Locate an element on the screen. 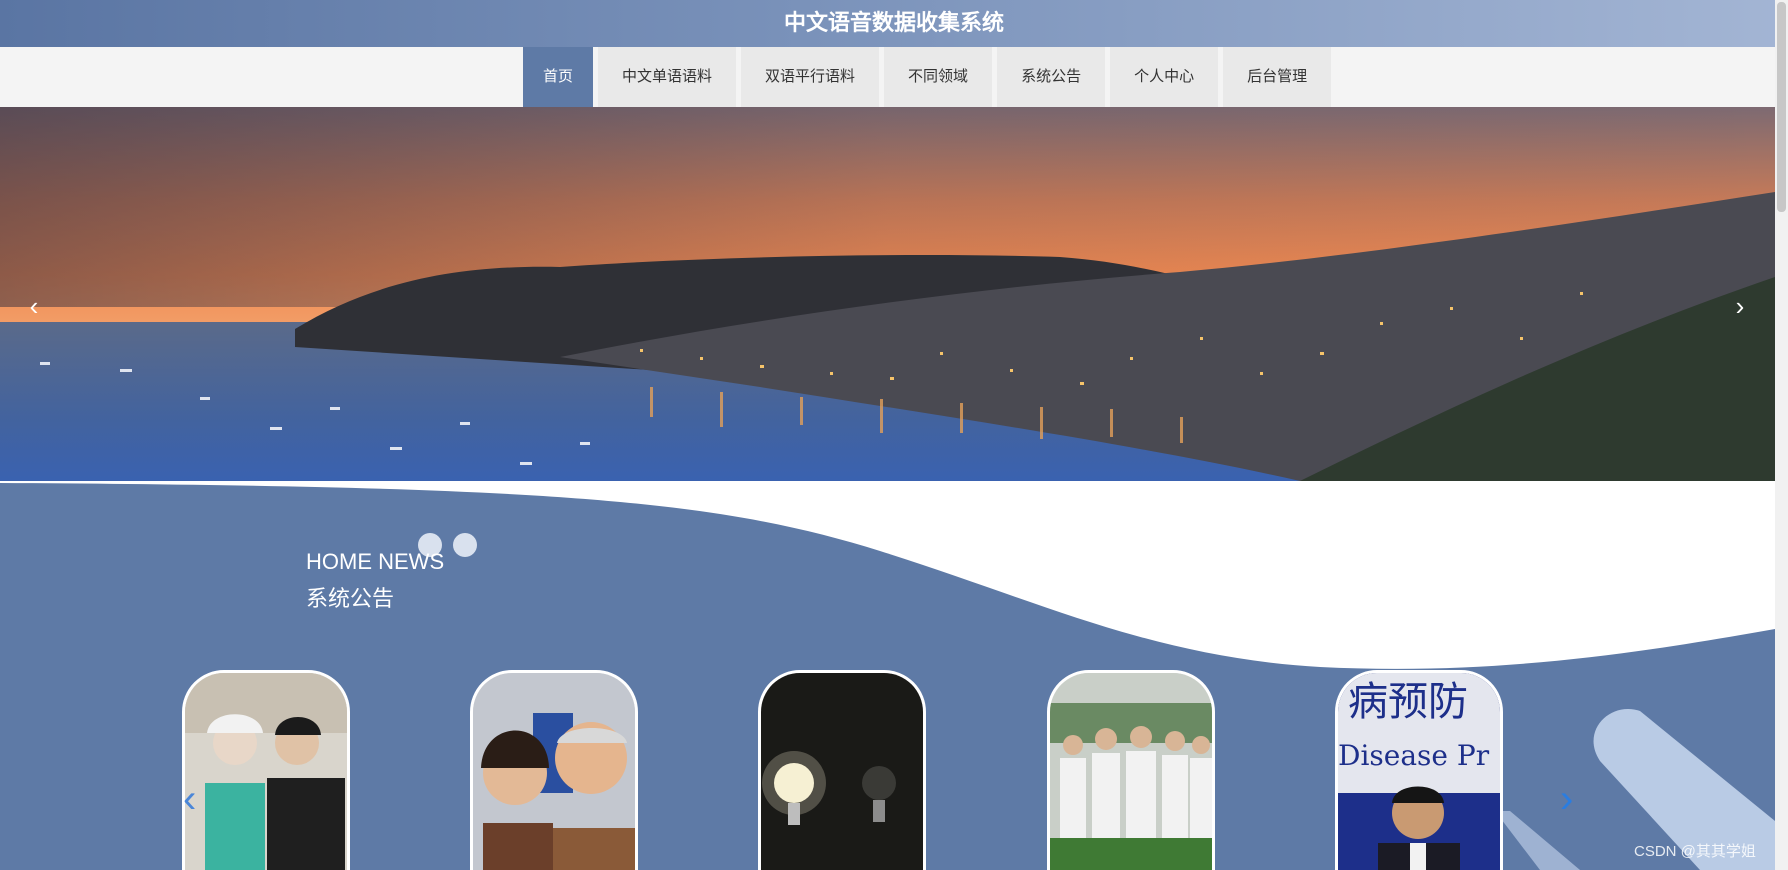  svg-text: Disease Pr is located at coordinates (1414, 755).